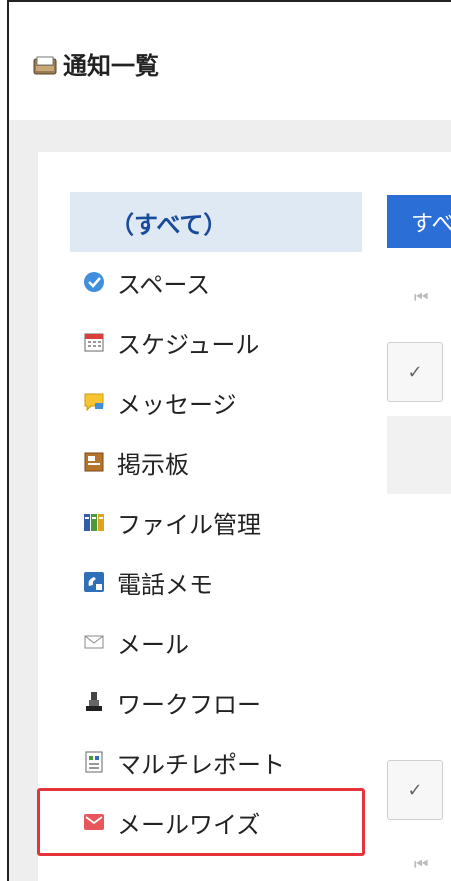  I want to click on sidebar-item-file-management: ファイル管理, so click(216, 522).